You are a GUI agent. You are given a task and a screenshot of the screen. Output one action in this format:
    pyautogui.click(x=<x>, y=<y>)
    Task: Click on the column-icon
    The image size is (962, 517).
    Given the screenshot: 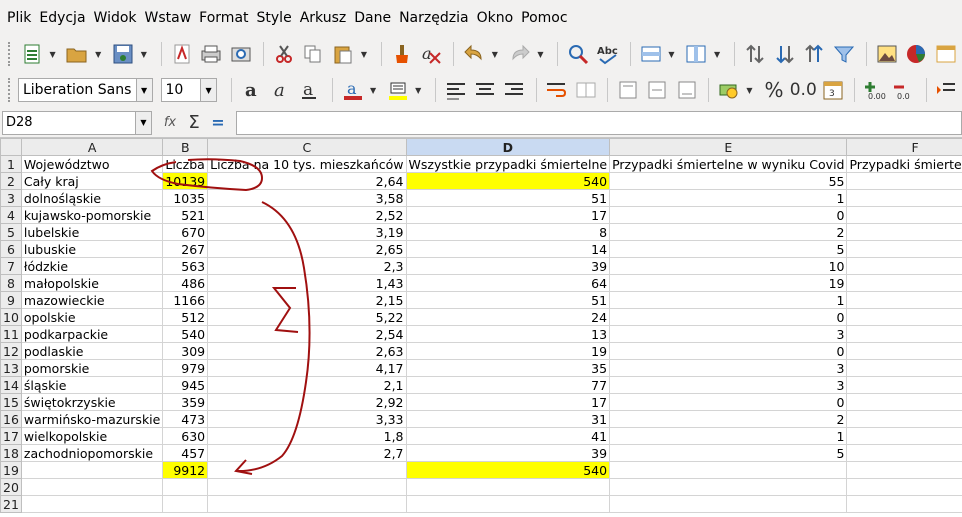 What is the action you would take?
    pyautogui.click(x=696, y=54)
    